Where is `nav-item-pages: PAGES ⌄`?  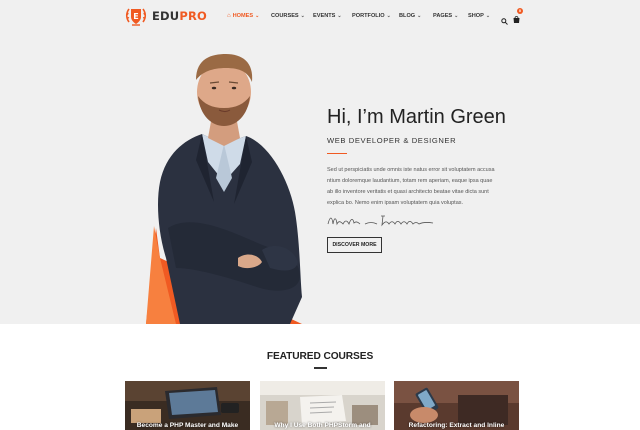
nav-item-pages: PAGES ⌄ is located at coordinates (445, 16).